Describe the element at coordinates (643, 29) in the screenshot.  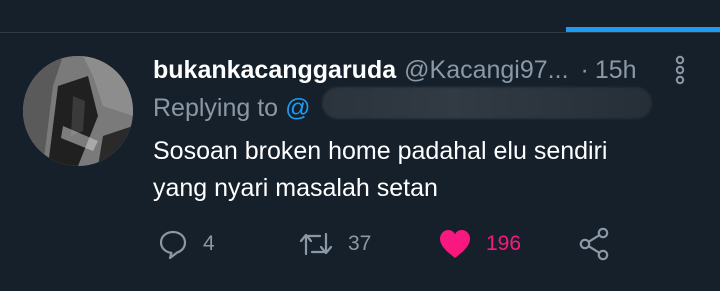
I see `active-tab-indicator` at that location.